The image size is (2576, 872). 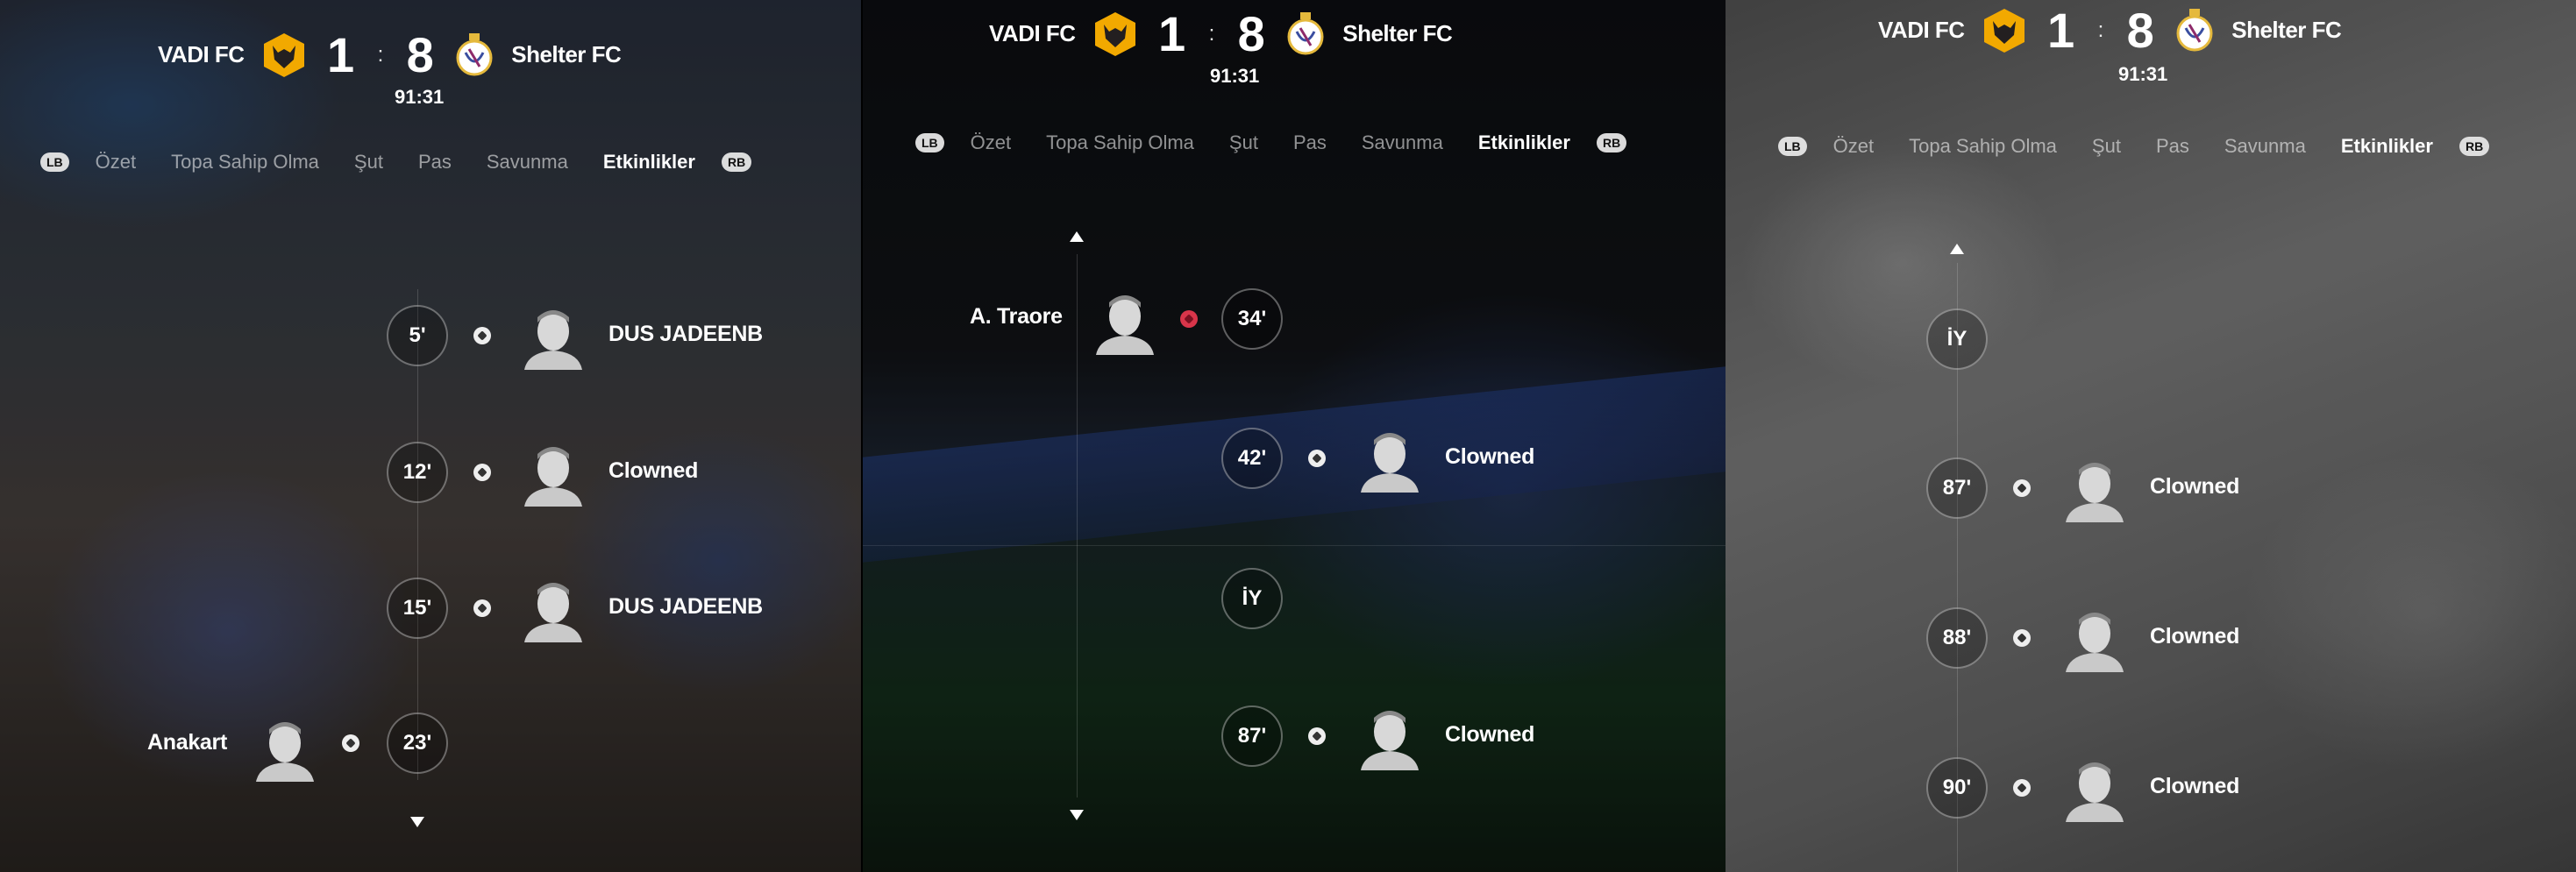 I want to click on event-minute: 42', so click(x=1252, y=458).